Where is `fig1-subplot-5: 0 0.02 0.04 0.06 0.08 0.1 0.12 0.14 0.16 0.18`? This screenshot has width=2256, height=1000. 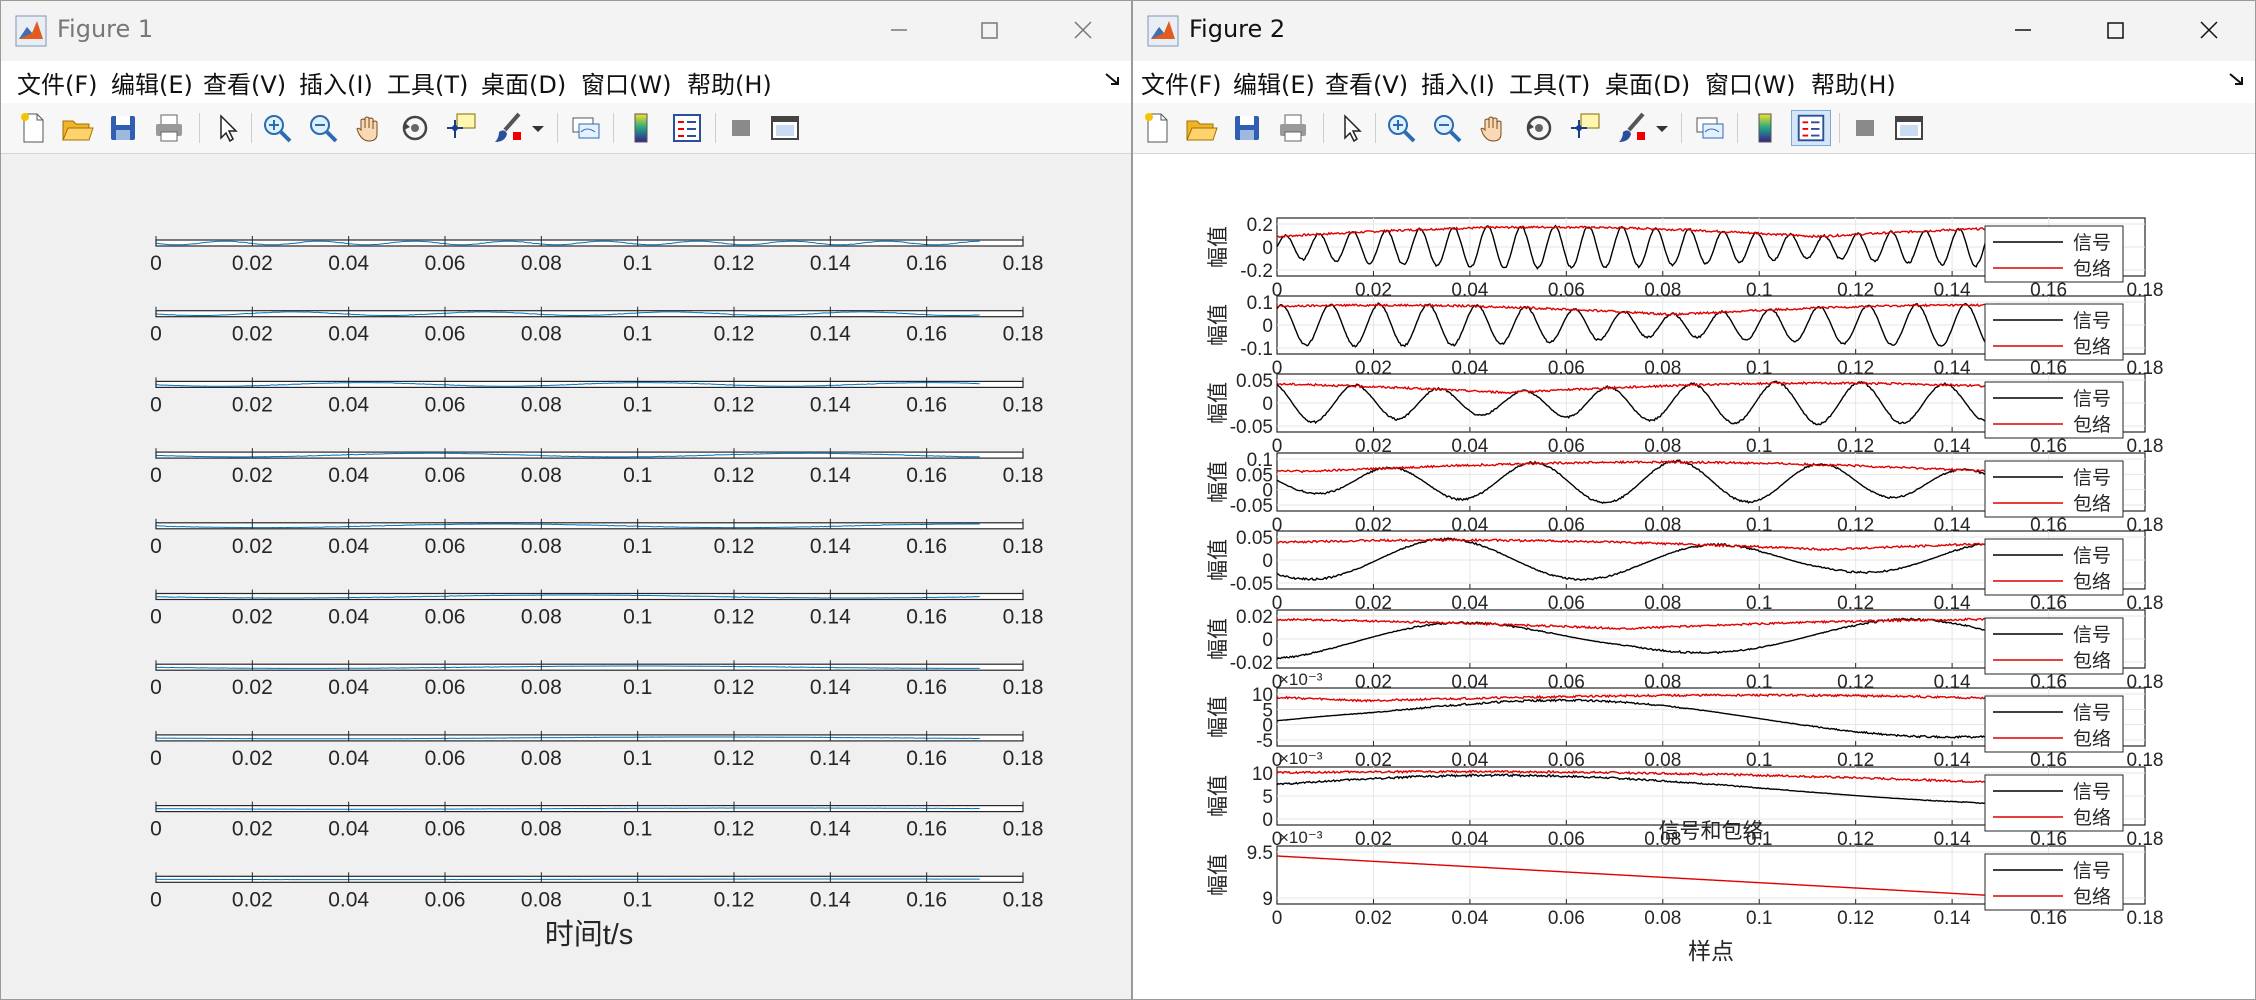 fig1-subplot-5: 0 0.02 0.04 0.06 0.08 0.1 0.12 0.14 0.16 0.18 is located at coordinates (597, 538).